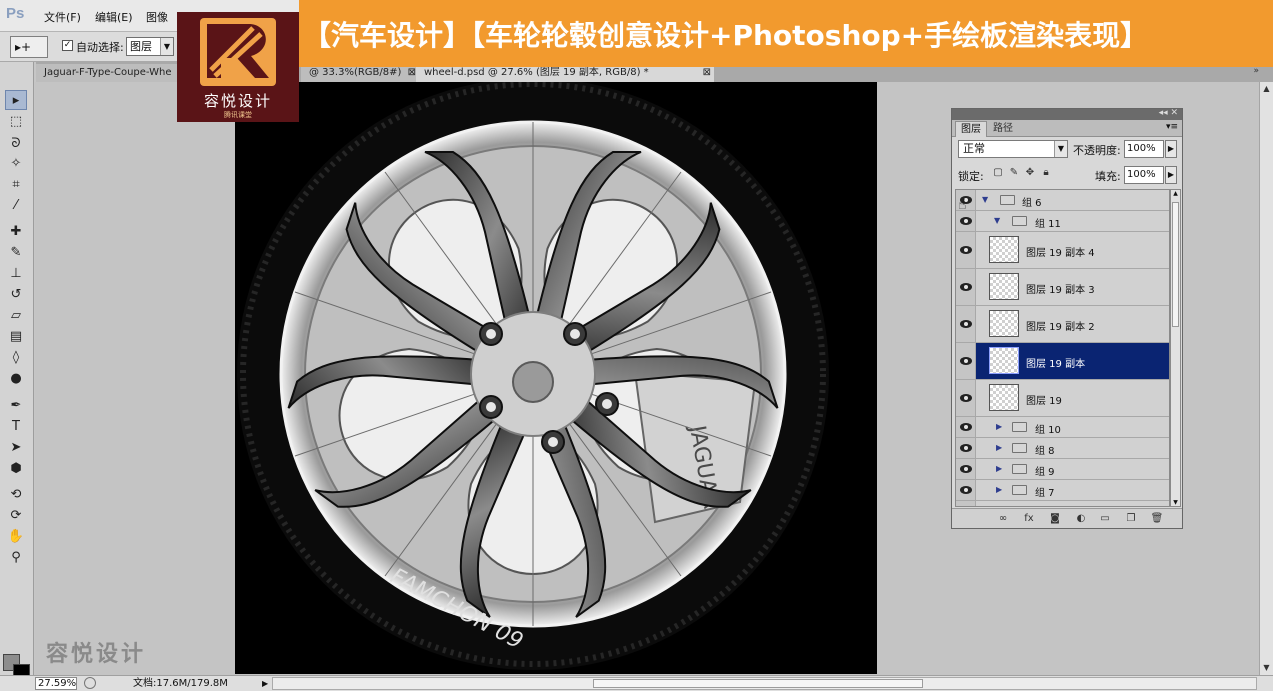  What do you see at coordinates (1062, 490) in the screenshot?
I see `layer-row-group-7: ▶ 组 7` at bounding box center [1062, 490].